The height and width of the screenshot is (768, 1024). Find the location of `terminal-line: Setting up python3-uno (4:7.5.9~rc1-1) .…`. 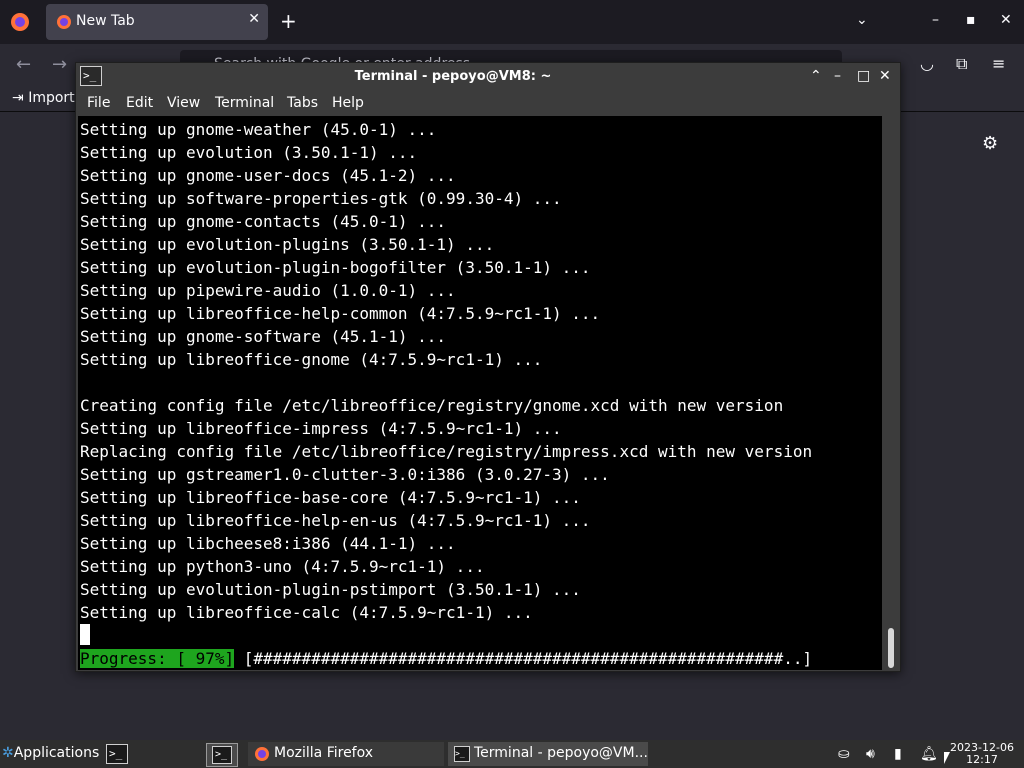

terminal-line: Setting up python3-uno (4:7.5.9~rc1-1) .… is located at coordinates (282, 566).